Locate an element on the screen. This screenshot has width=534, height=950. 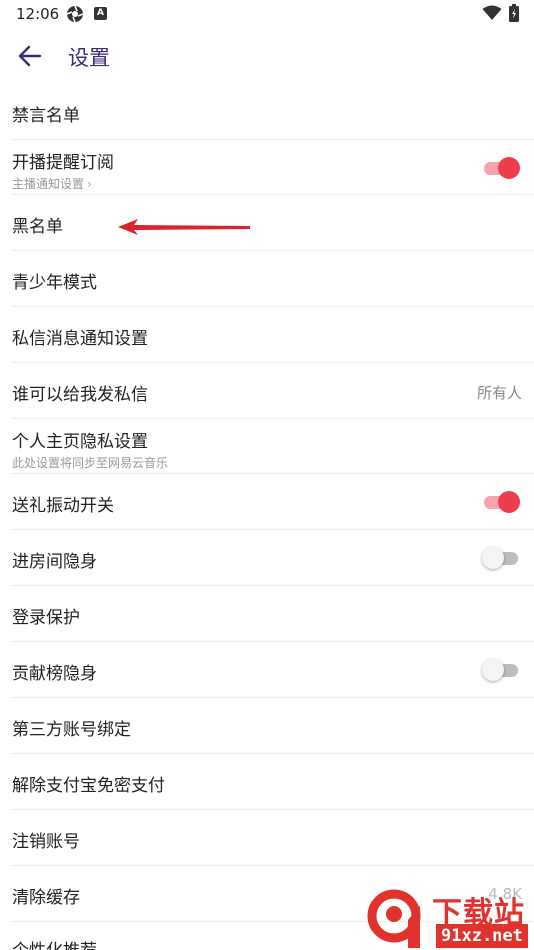
status-bar: 12:06 A is located at coordinates (267, 14).